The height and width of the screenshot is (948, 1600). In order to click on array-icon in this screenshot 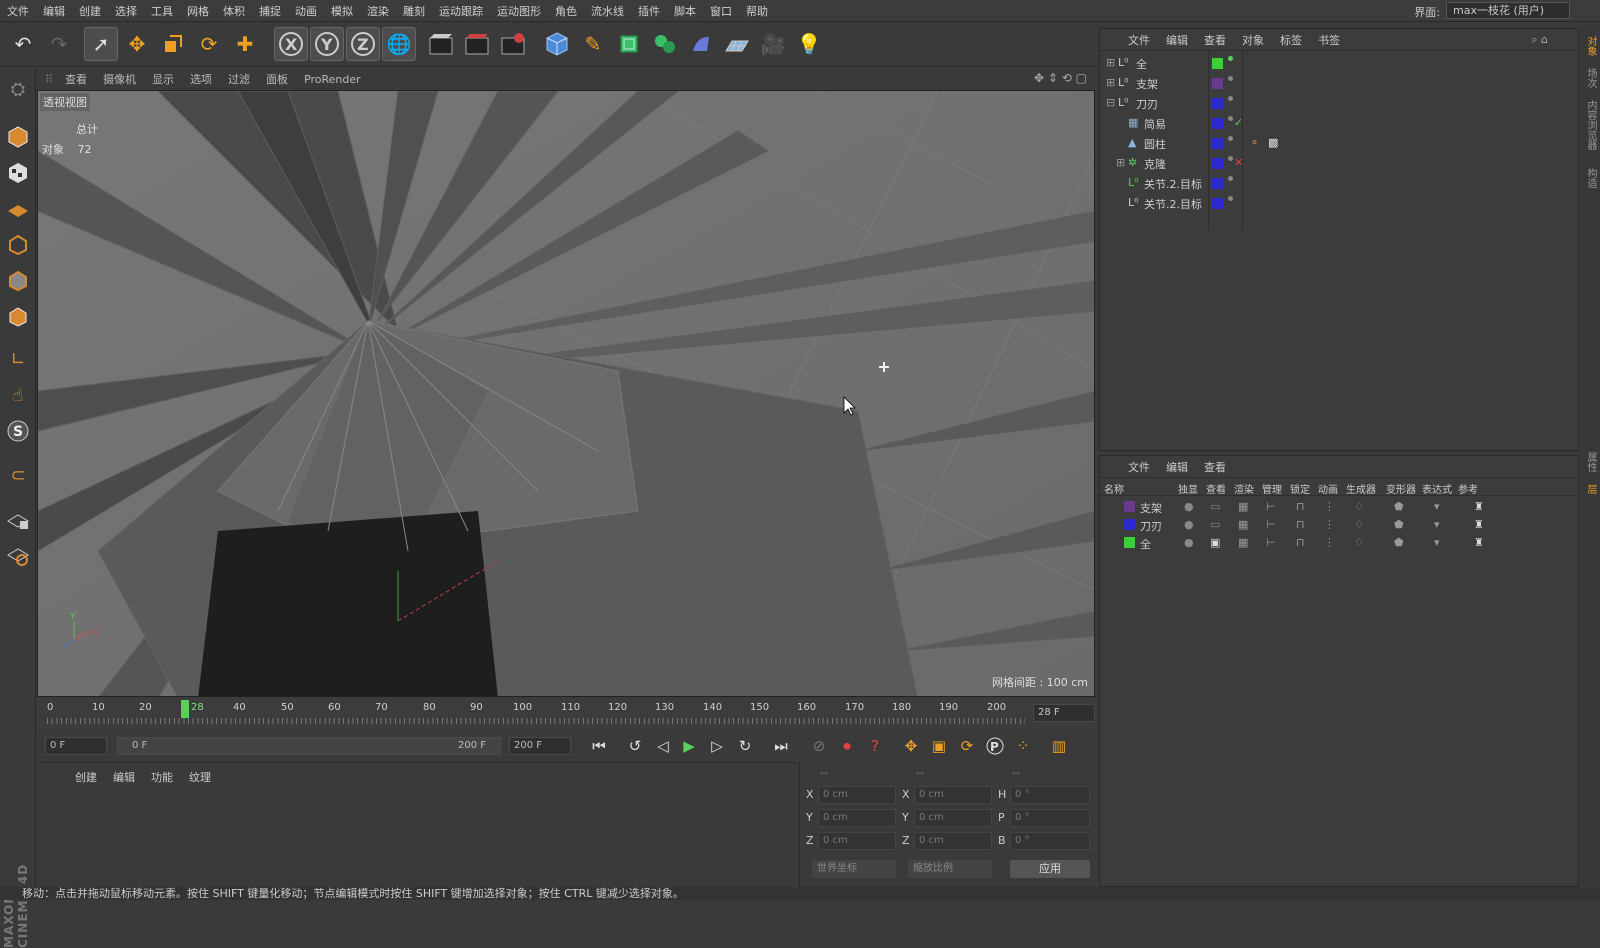, I will do `click(665, 44)`.